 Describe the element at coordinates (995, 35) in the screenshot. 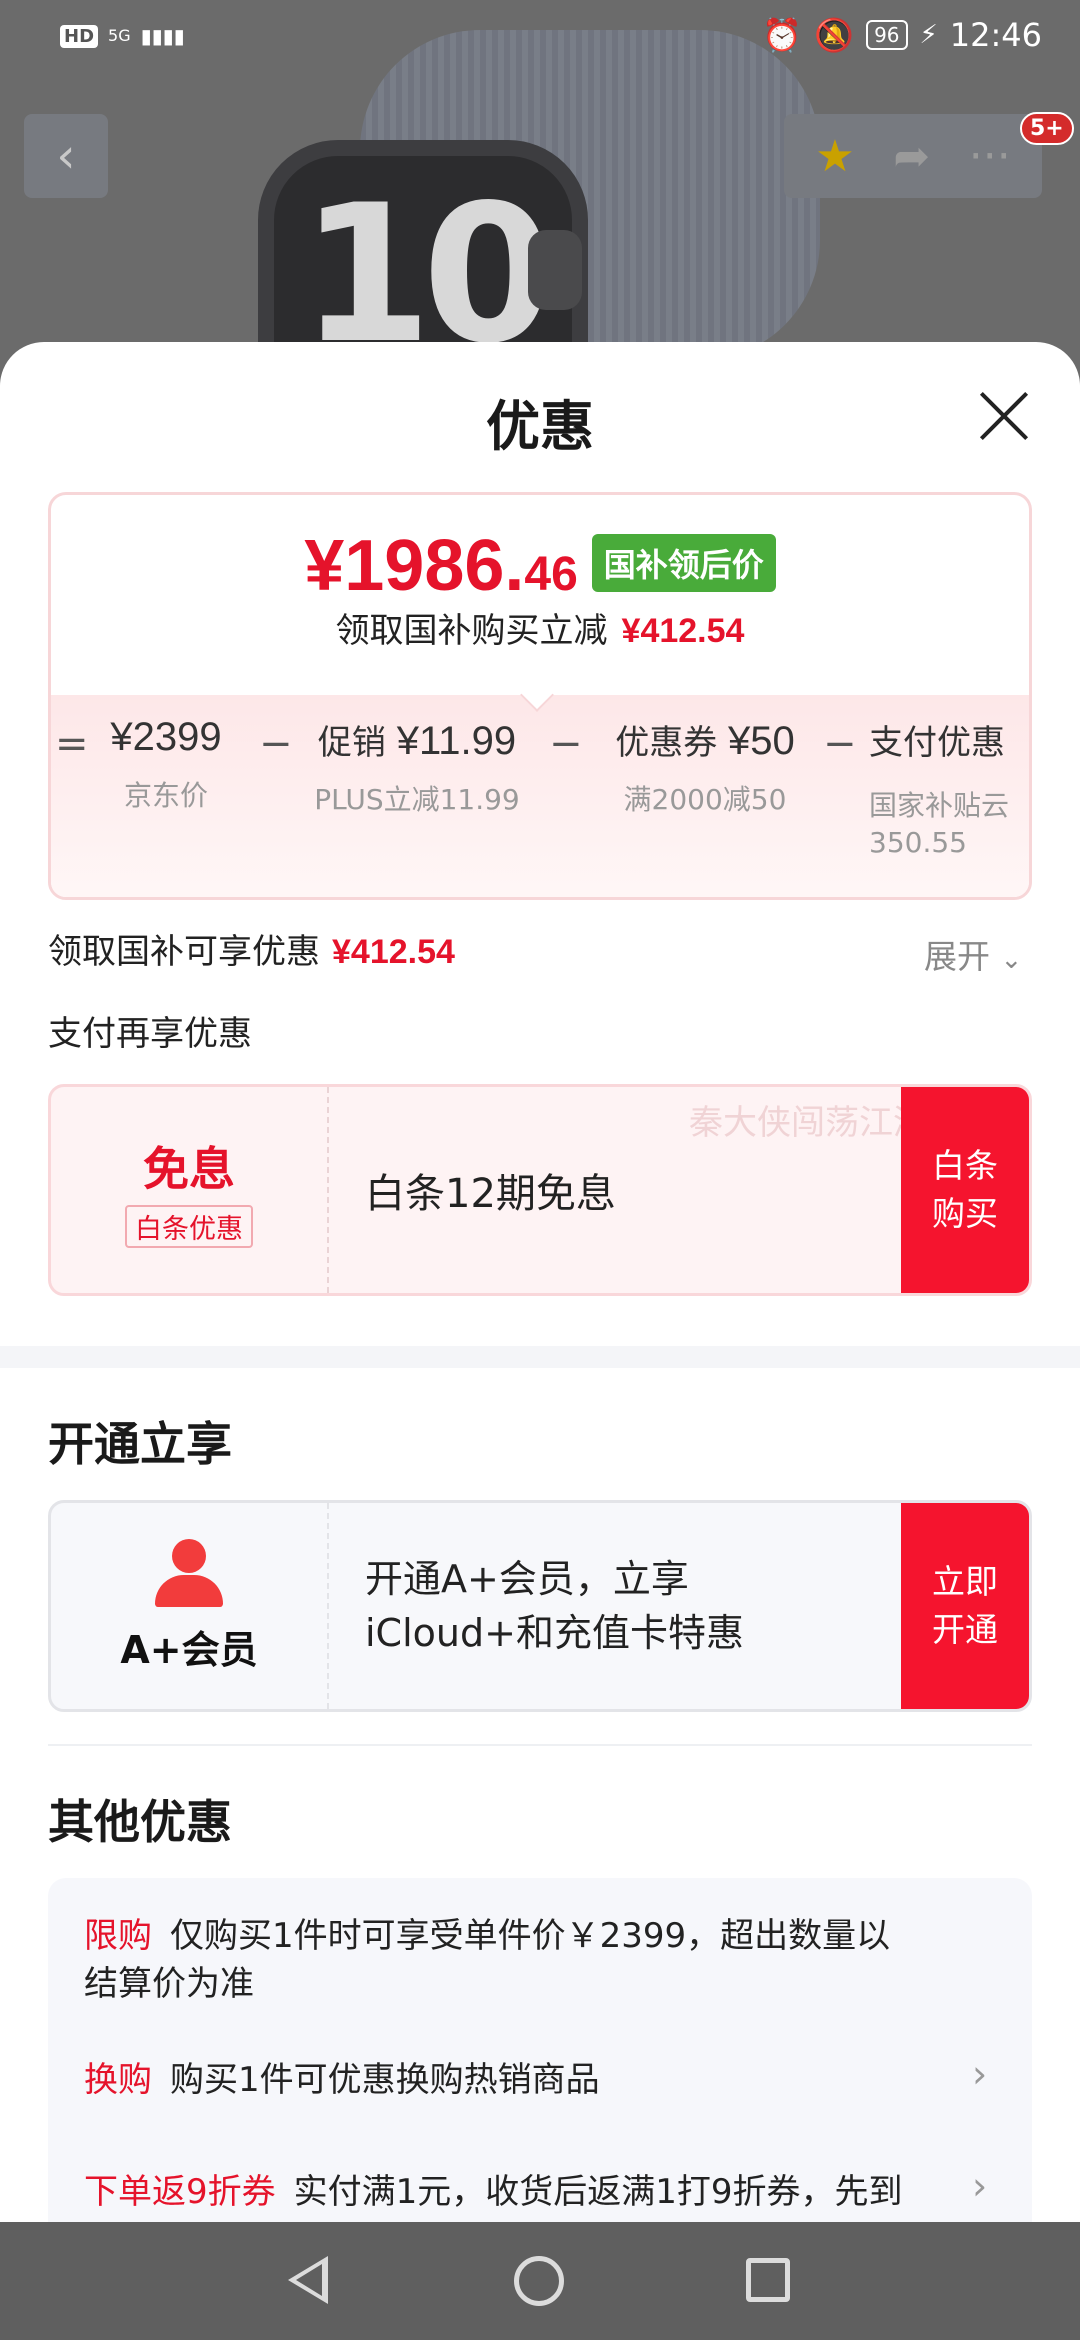

I see `clock: 12:46` at that location.